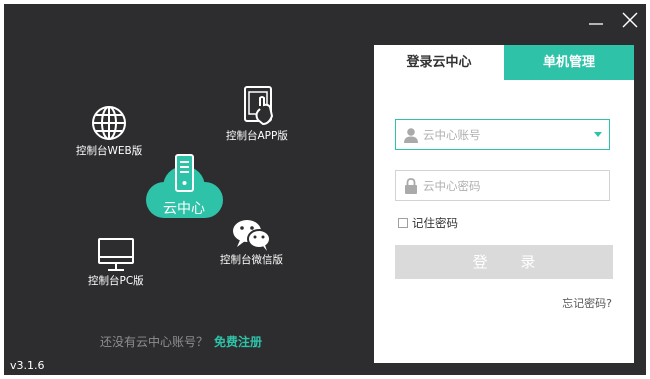 This screenshot has width=650, height=379. I want to click on close-button, so click(630, 20).